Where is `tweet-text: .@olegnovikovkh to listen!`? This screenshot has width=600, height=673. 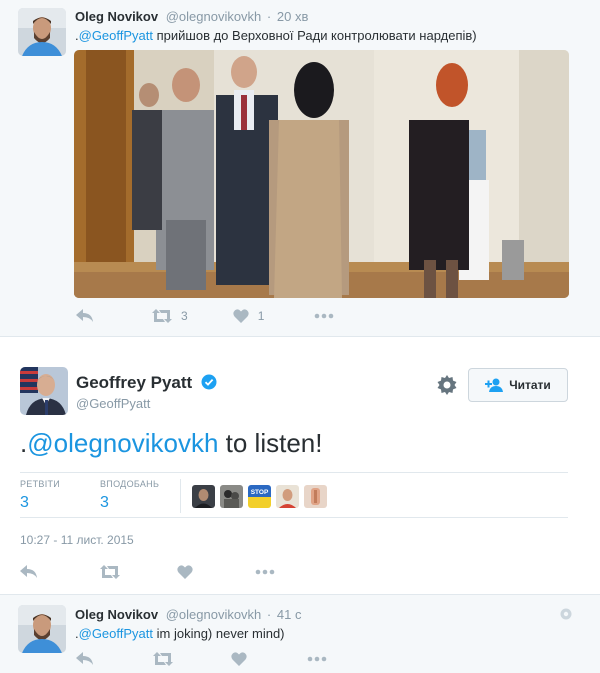 tweet-text: .@olegnovikovkh to listen! is located at coordinates (171, 443).